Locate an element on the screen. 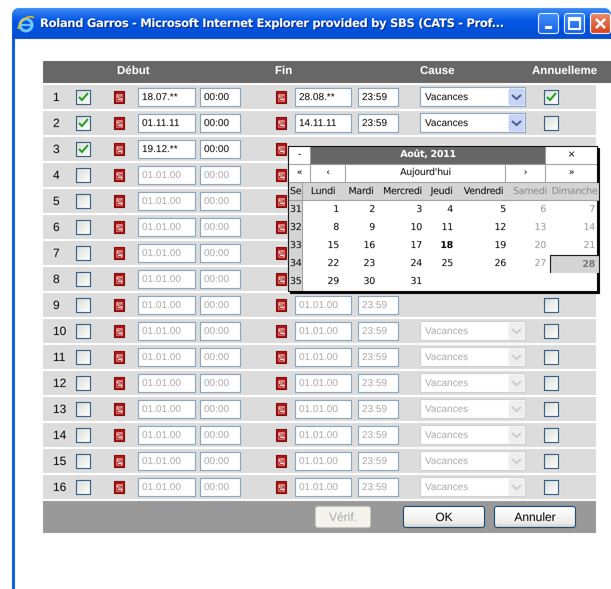  calendar-day: 3 is located at coordinates (402, 210).